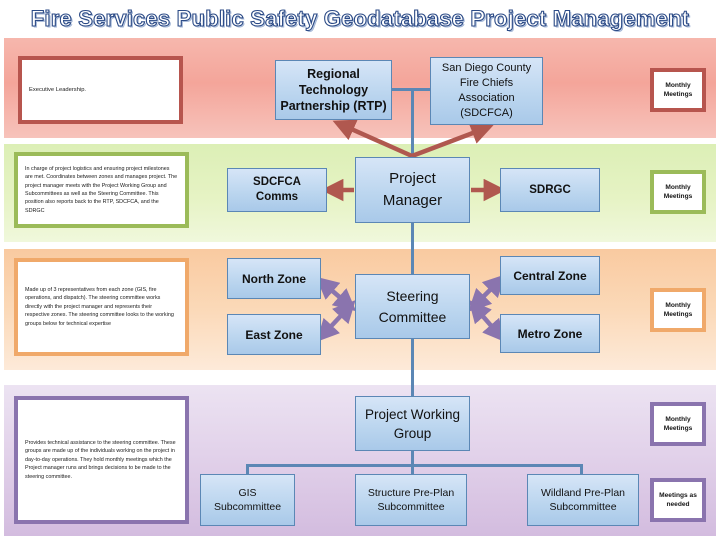  I want to click on connector-exec-to-pm, so click(412, 123).